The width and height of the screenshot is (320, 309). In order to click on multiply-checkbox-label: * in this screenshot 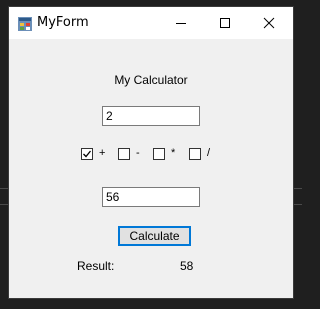, I will do `click(173, 153)`.